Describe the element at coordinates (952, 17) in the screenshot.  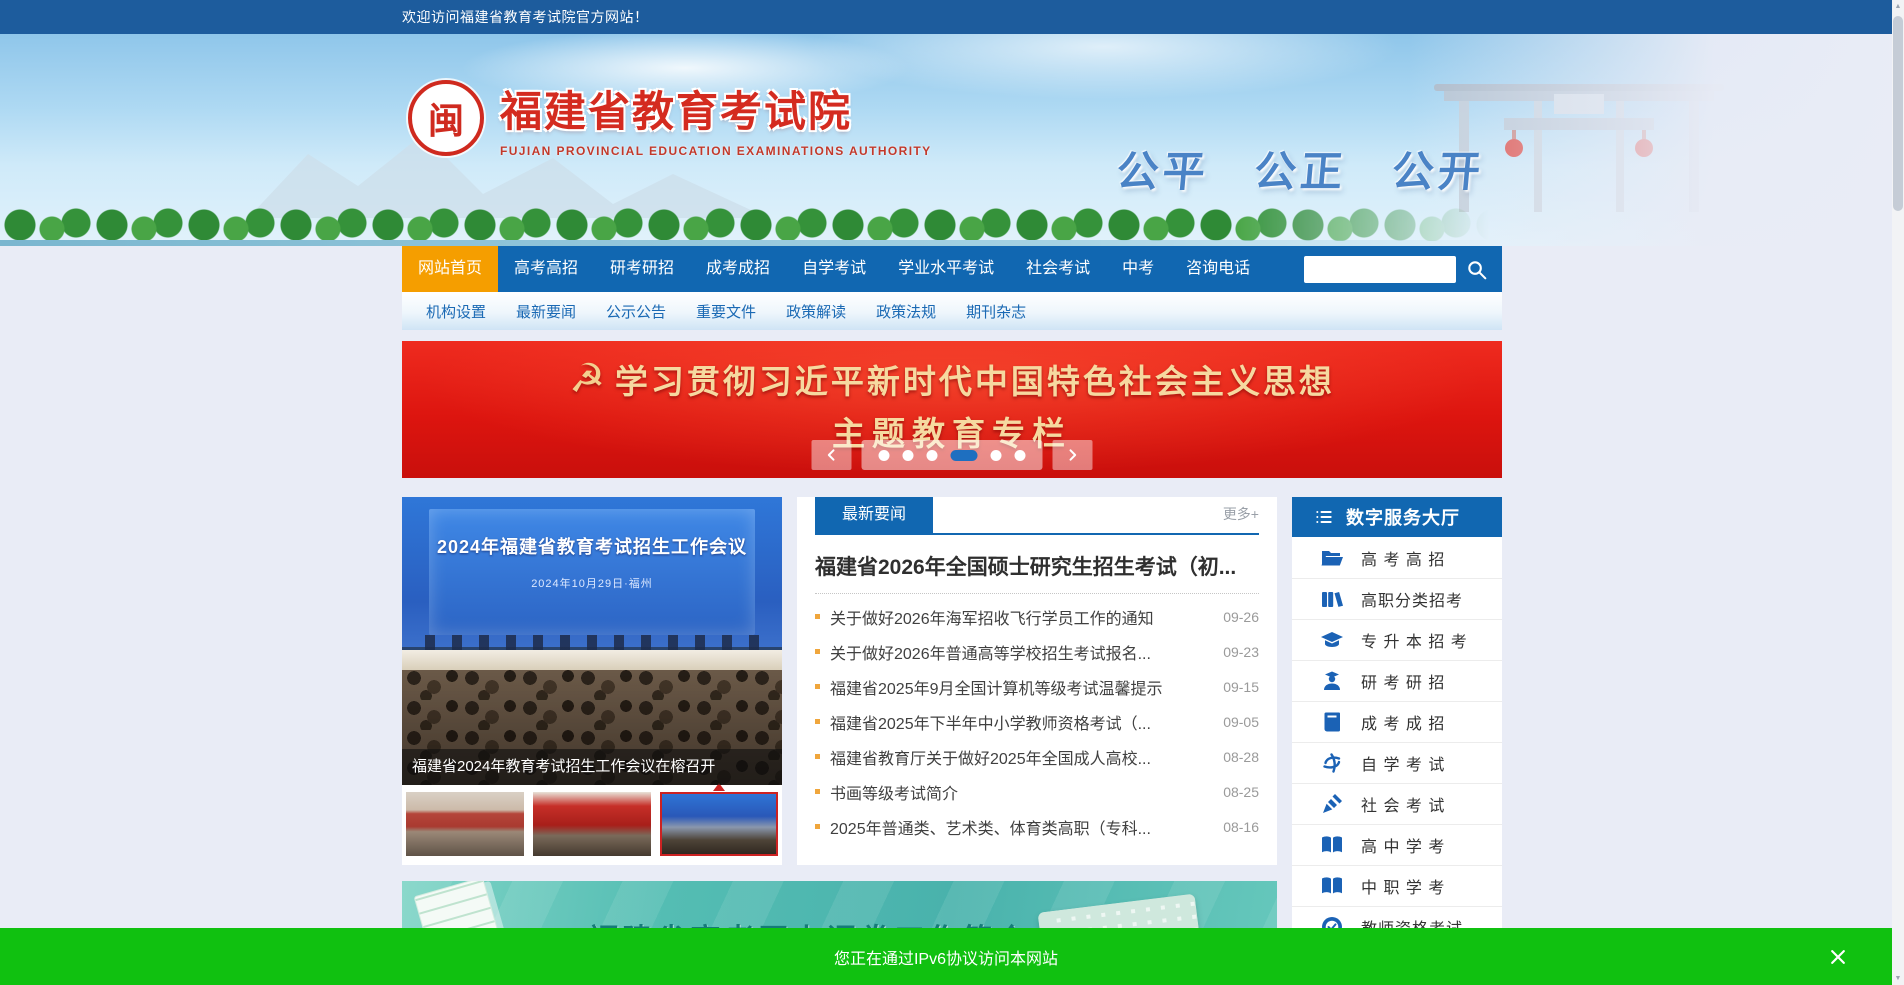
I see `top-welcome-bar: 欢迎访问福建省教育考试院官方网站！` at that location.